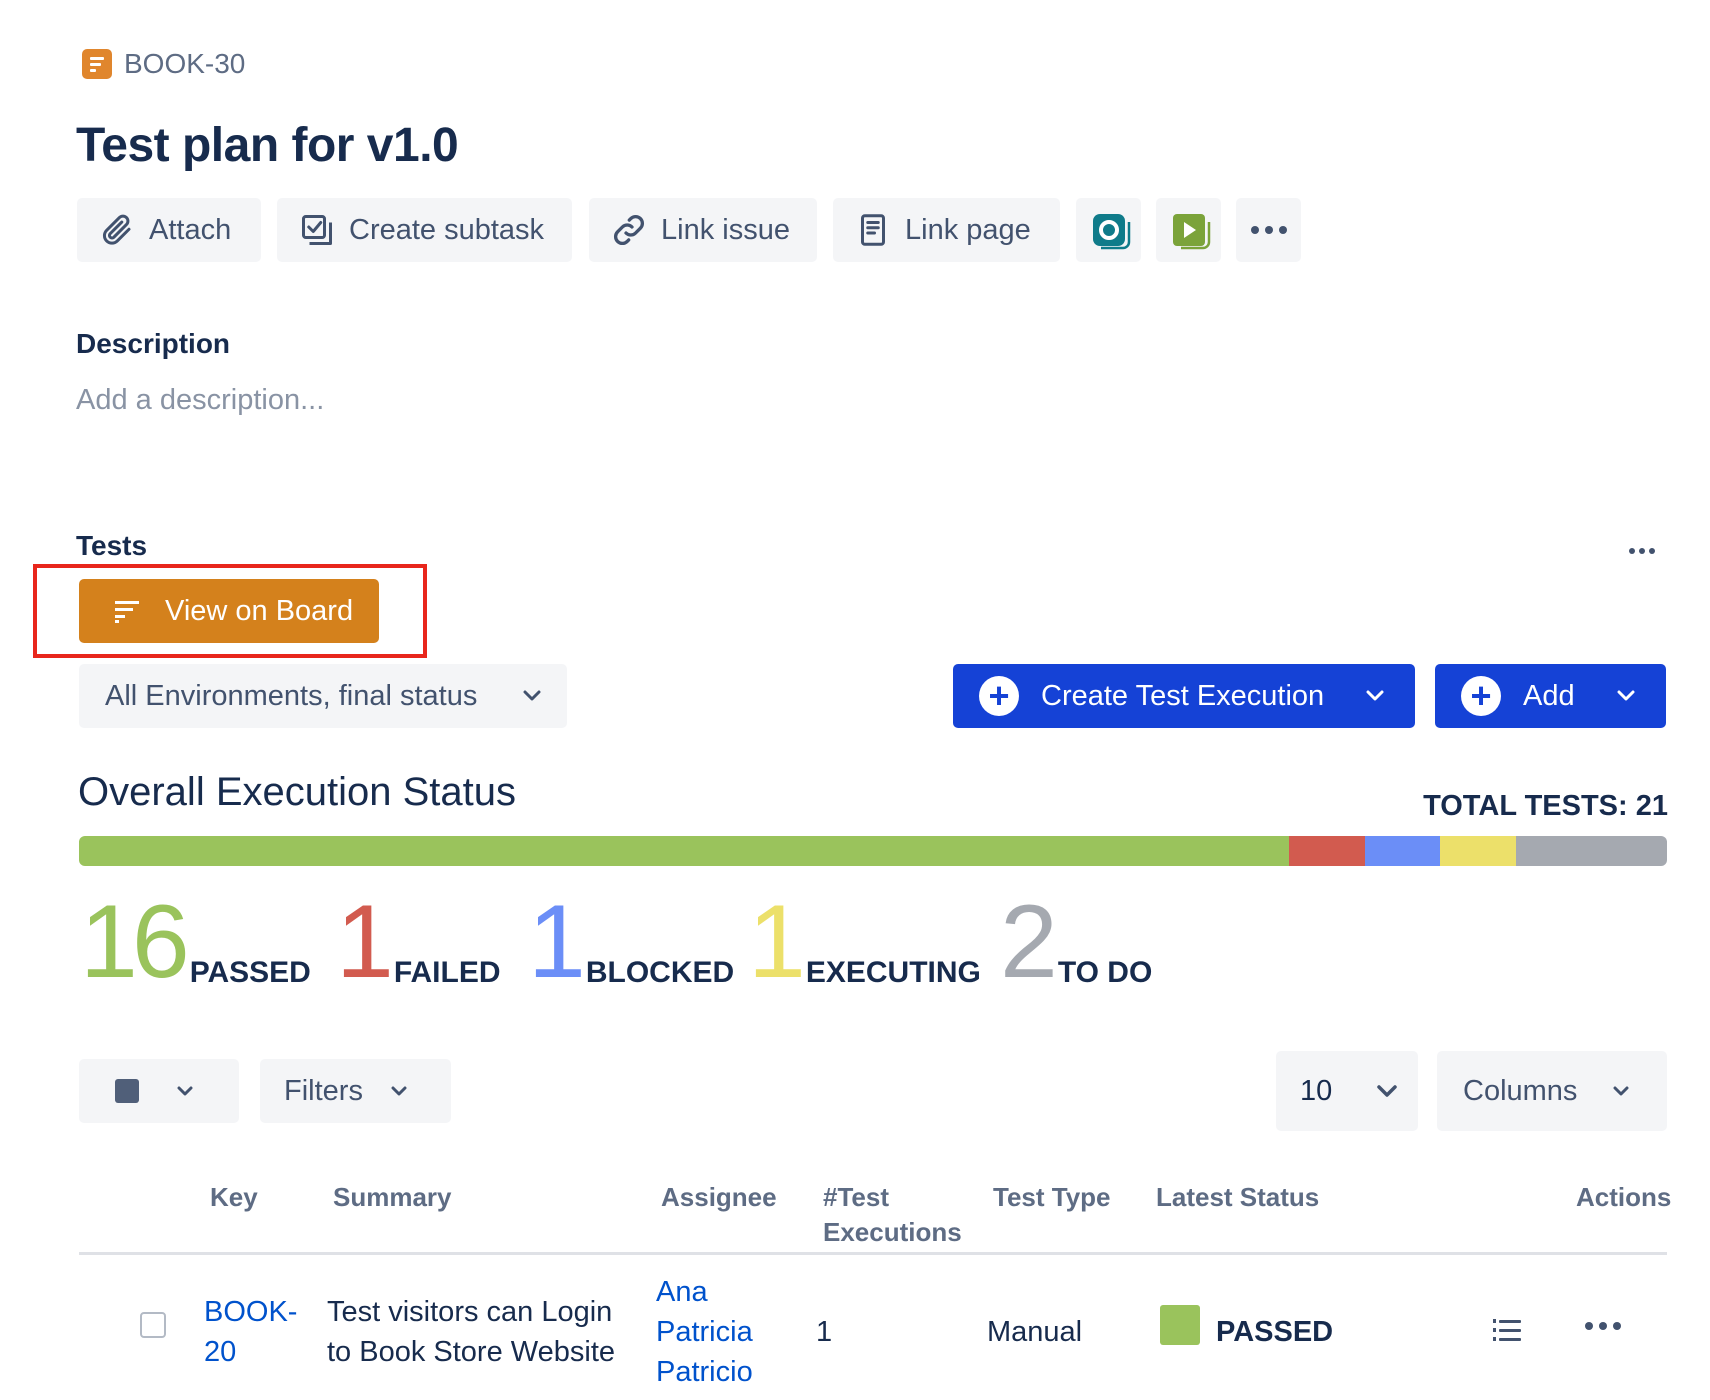  Describe the element at coordinates (631, 942) in the screenshot. I see `stat-blocked: 1 BLOCKED` at that location.